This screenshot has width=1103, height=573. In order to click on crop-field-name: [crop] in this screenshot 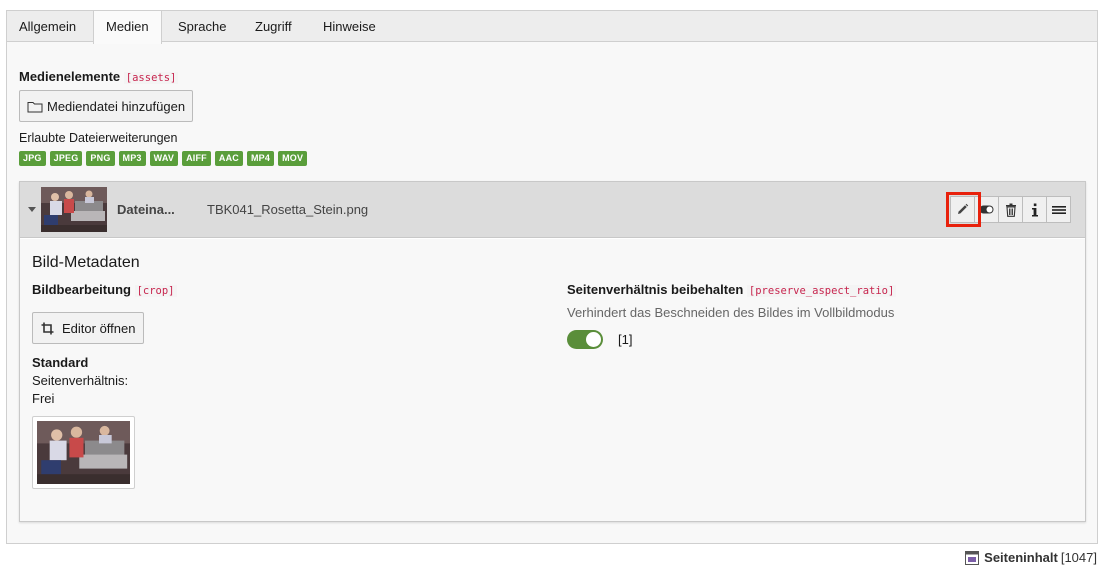, I will do `click(155, 291)`.